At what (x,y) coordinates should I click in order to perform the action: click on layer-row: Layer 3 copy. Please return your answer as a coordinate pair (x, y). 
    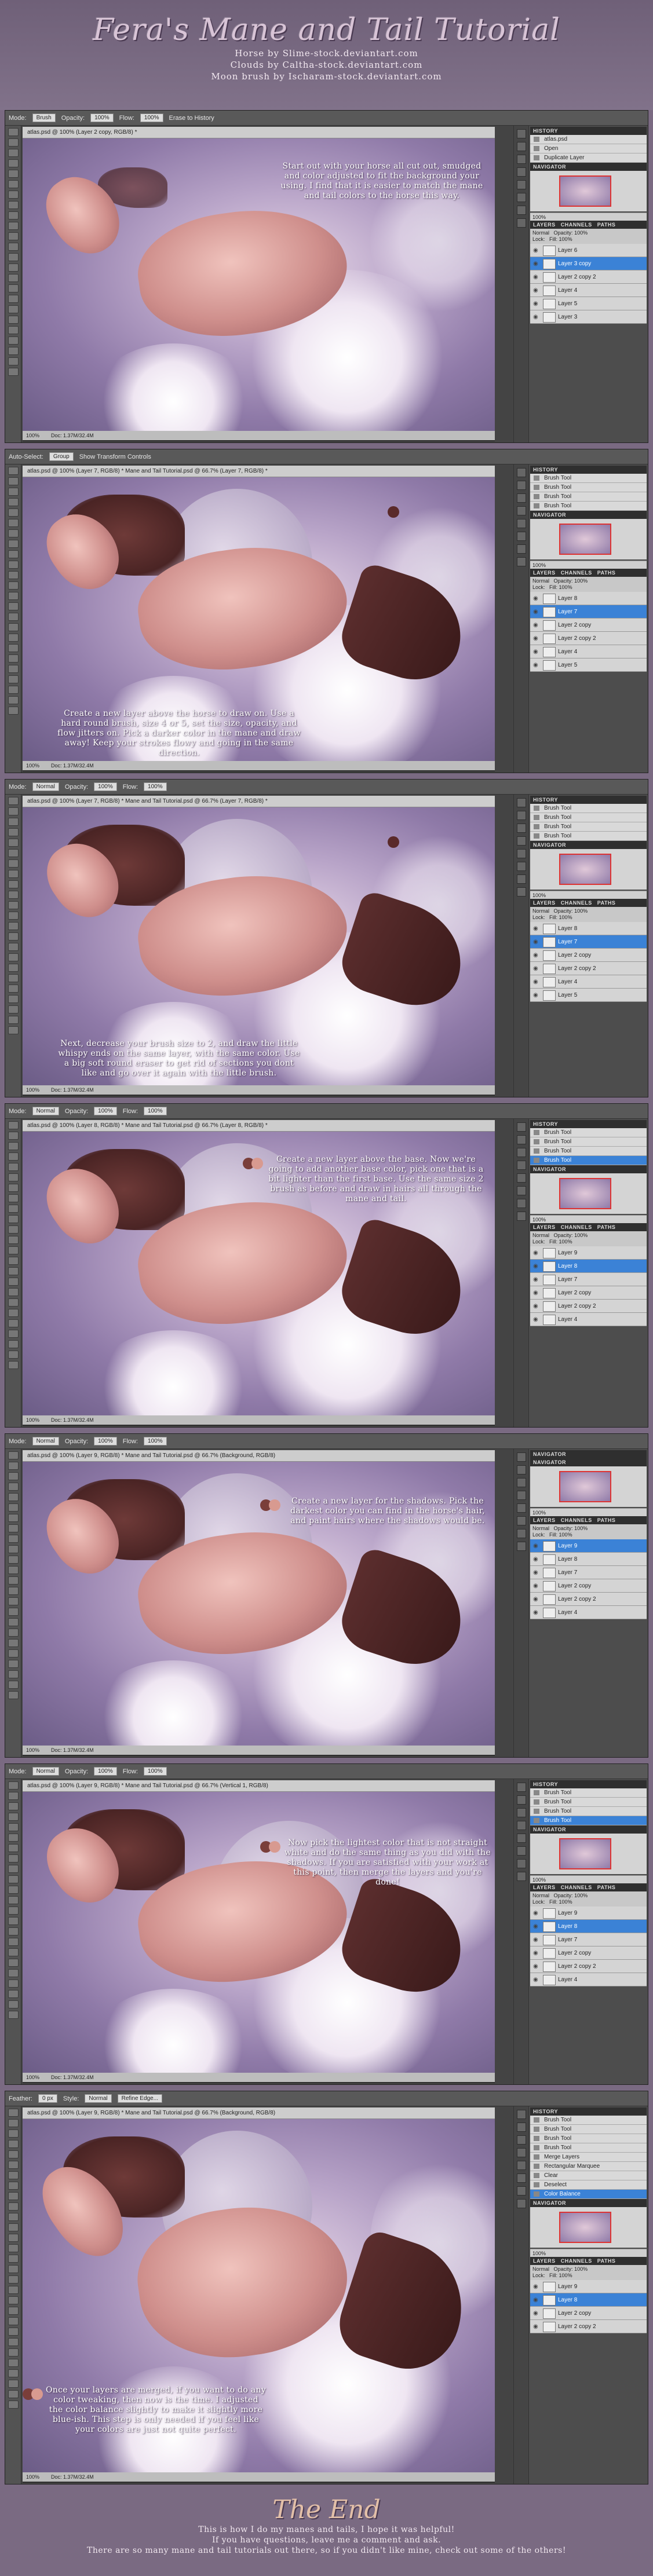
    Looking at the image, I should click on (588, 263).